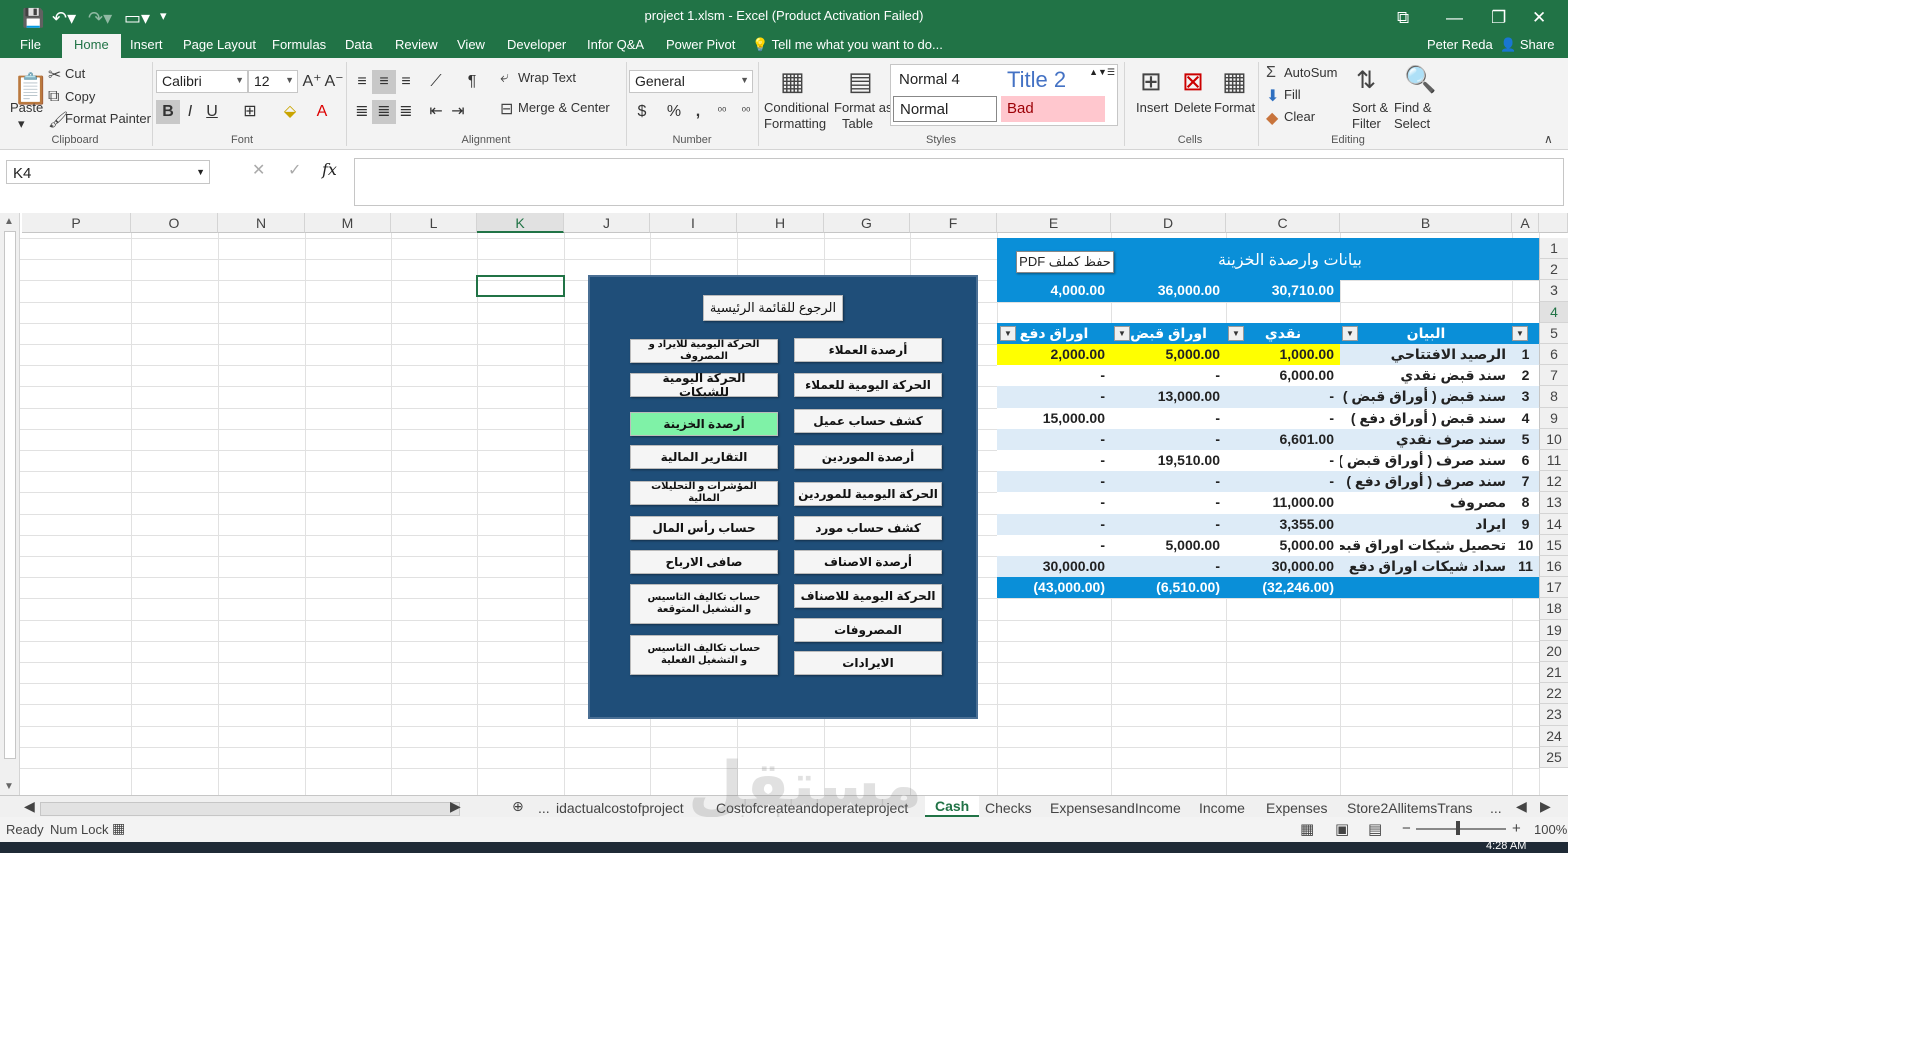  I want to click on cell-d8: 13,000.00, so click(1168, 397).